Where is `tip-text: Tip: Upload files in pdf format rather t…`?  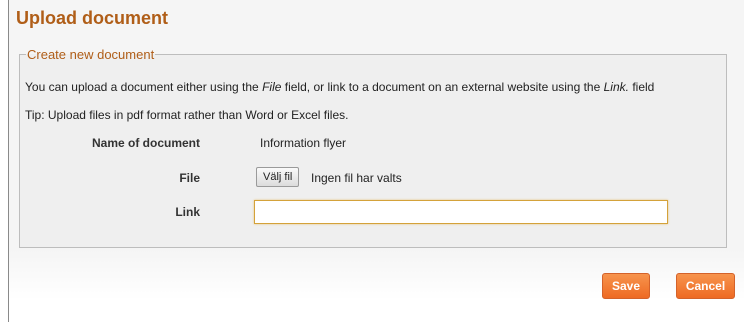 tip-text: Tip: Upload files in pdf format rather t… is located at coordinates (187, 115).